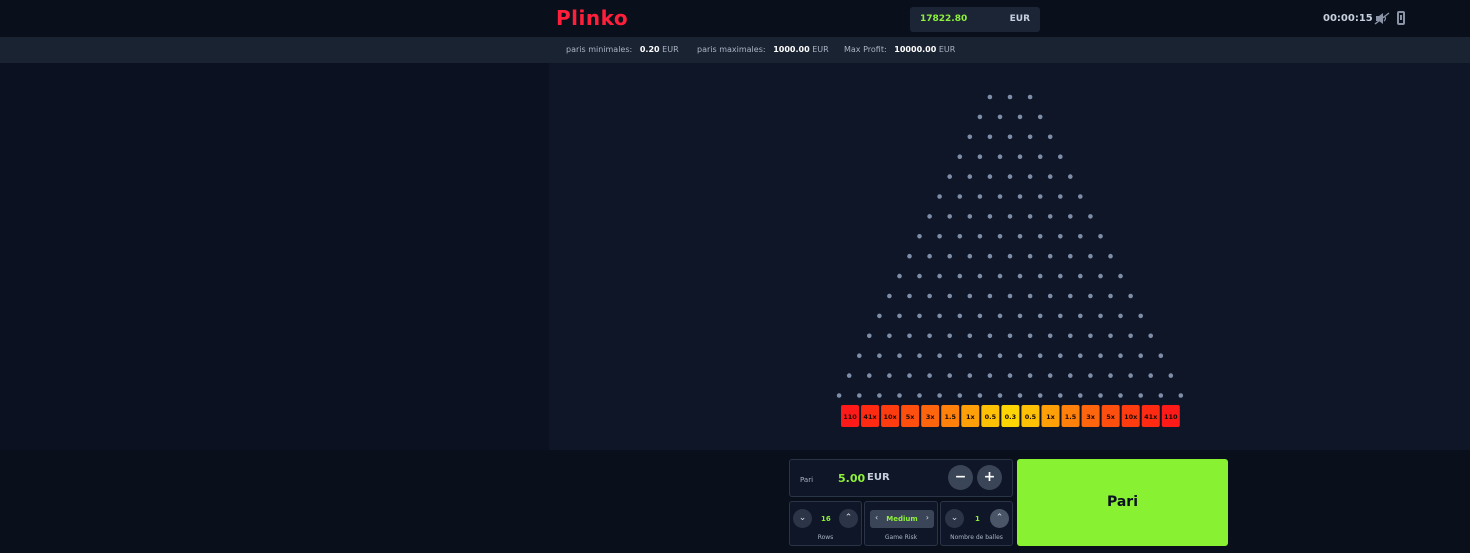 The height and width of the screenshot is (553, 1470). What do you see at coordinates (1090, 416) in the screenshot?
I see `multiplier-bucket: 3x` at bounding box center [1090, 416].